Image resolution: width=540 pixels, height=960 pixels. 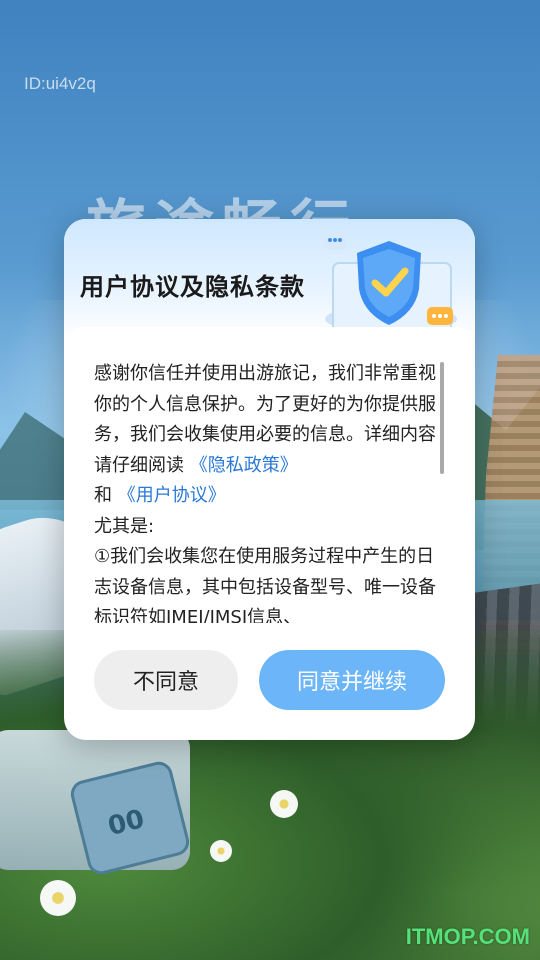 I want to click on debug-id-label: ID:ui4v2q, so click(x=60, y=83).